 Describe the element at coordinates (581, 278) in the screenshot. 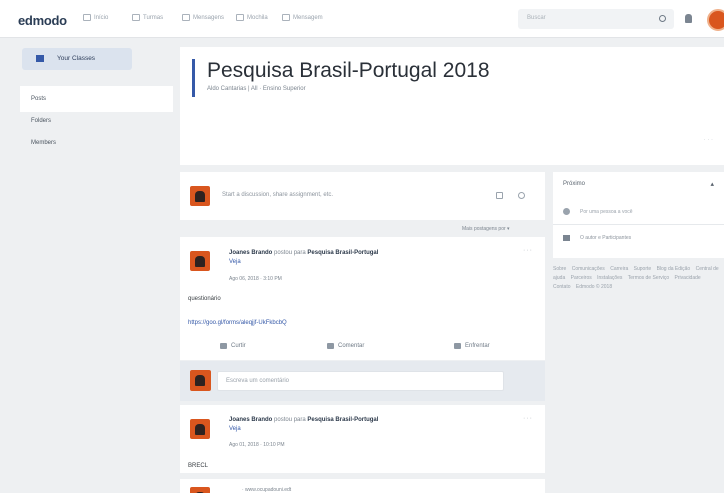

I see `footer-link: Parceiros` at that location.